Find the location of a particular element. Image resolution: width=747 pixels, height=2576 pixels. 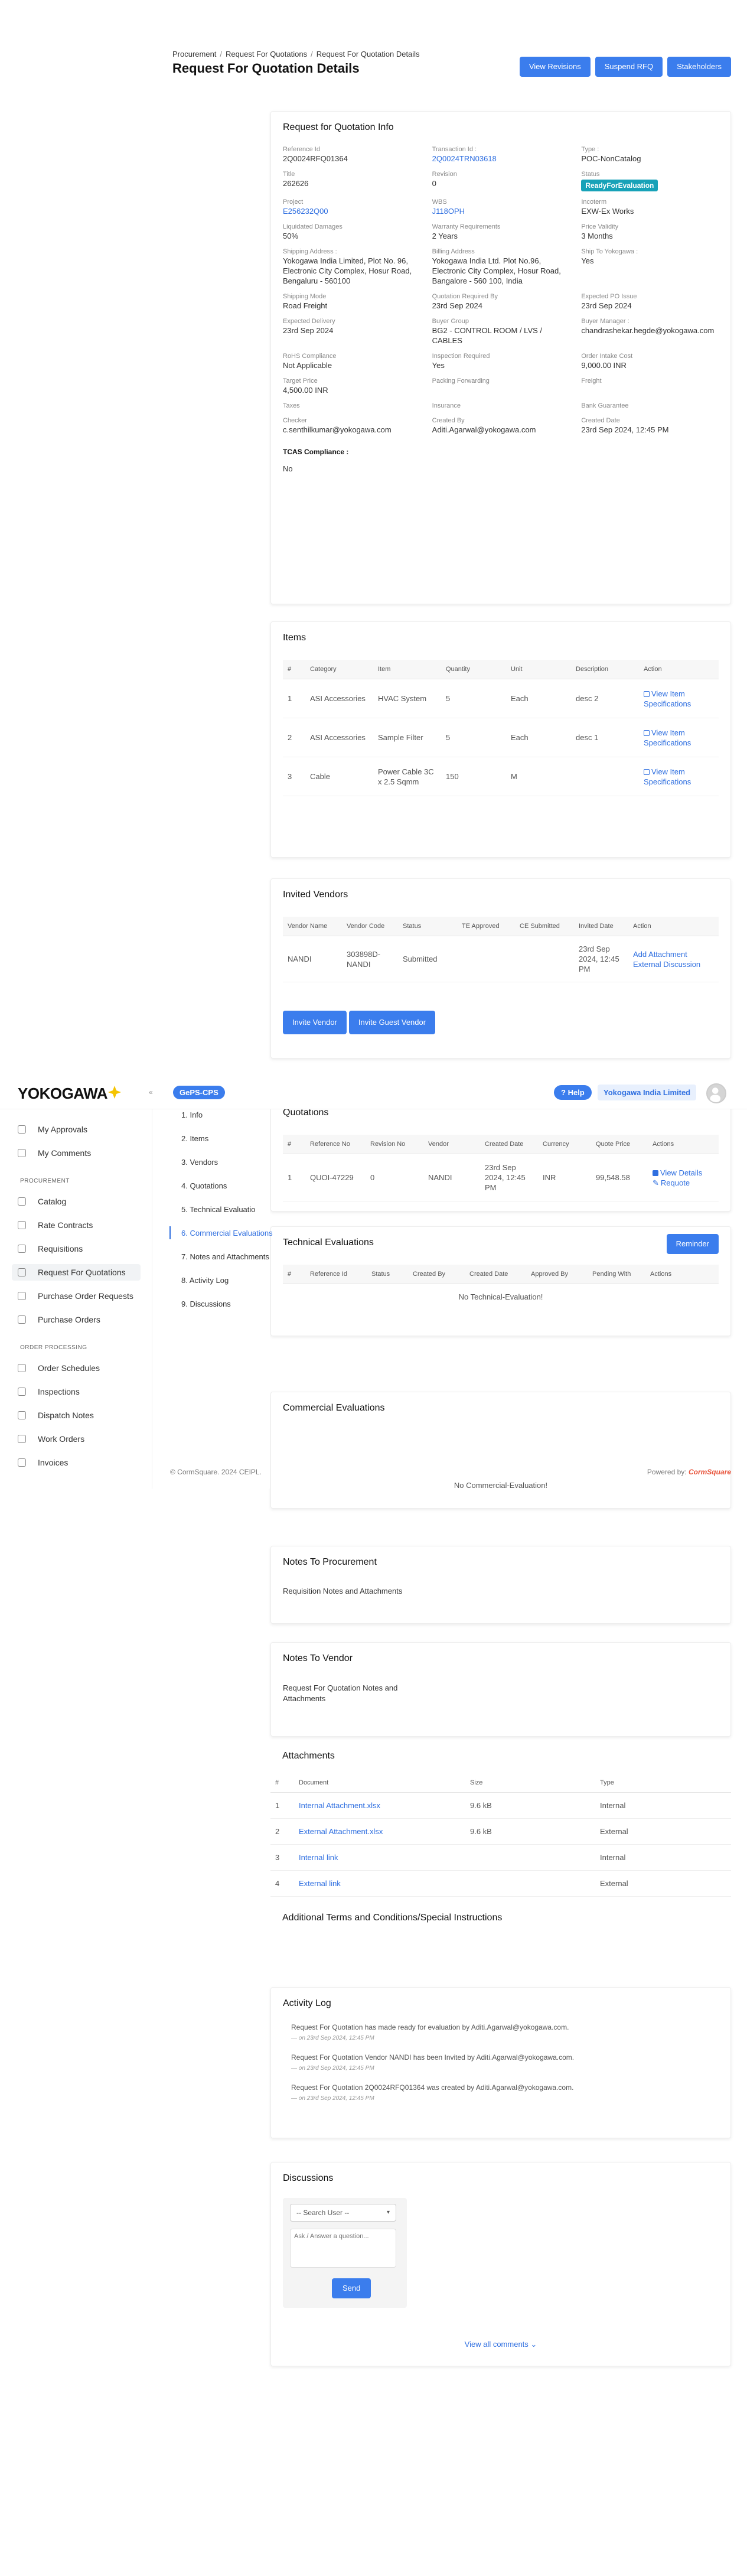

sidebar-item-work-orders: Work Orders is located at coordinates (76, 1439).